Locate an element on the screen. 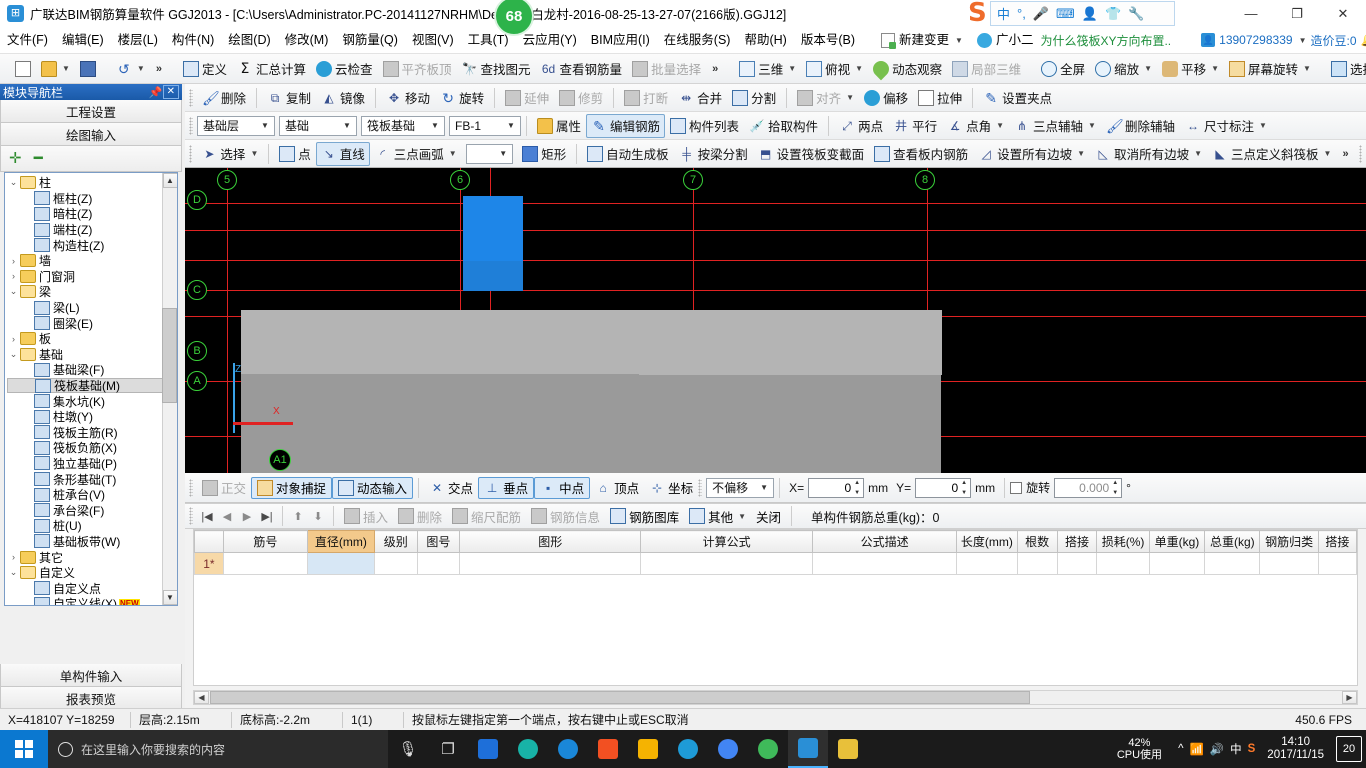 This screenshot has width=1366, height=768. account-phone: 13907298339 is located at coordinates (1255, 40).